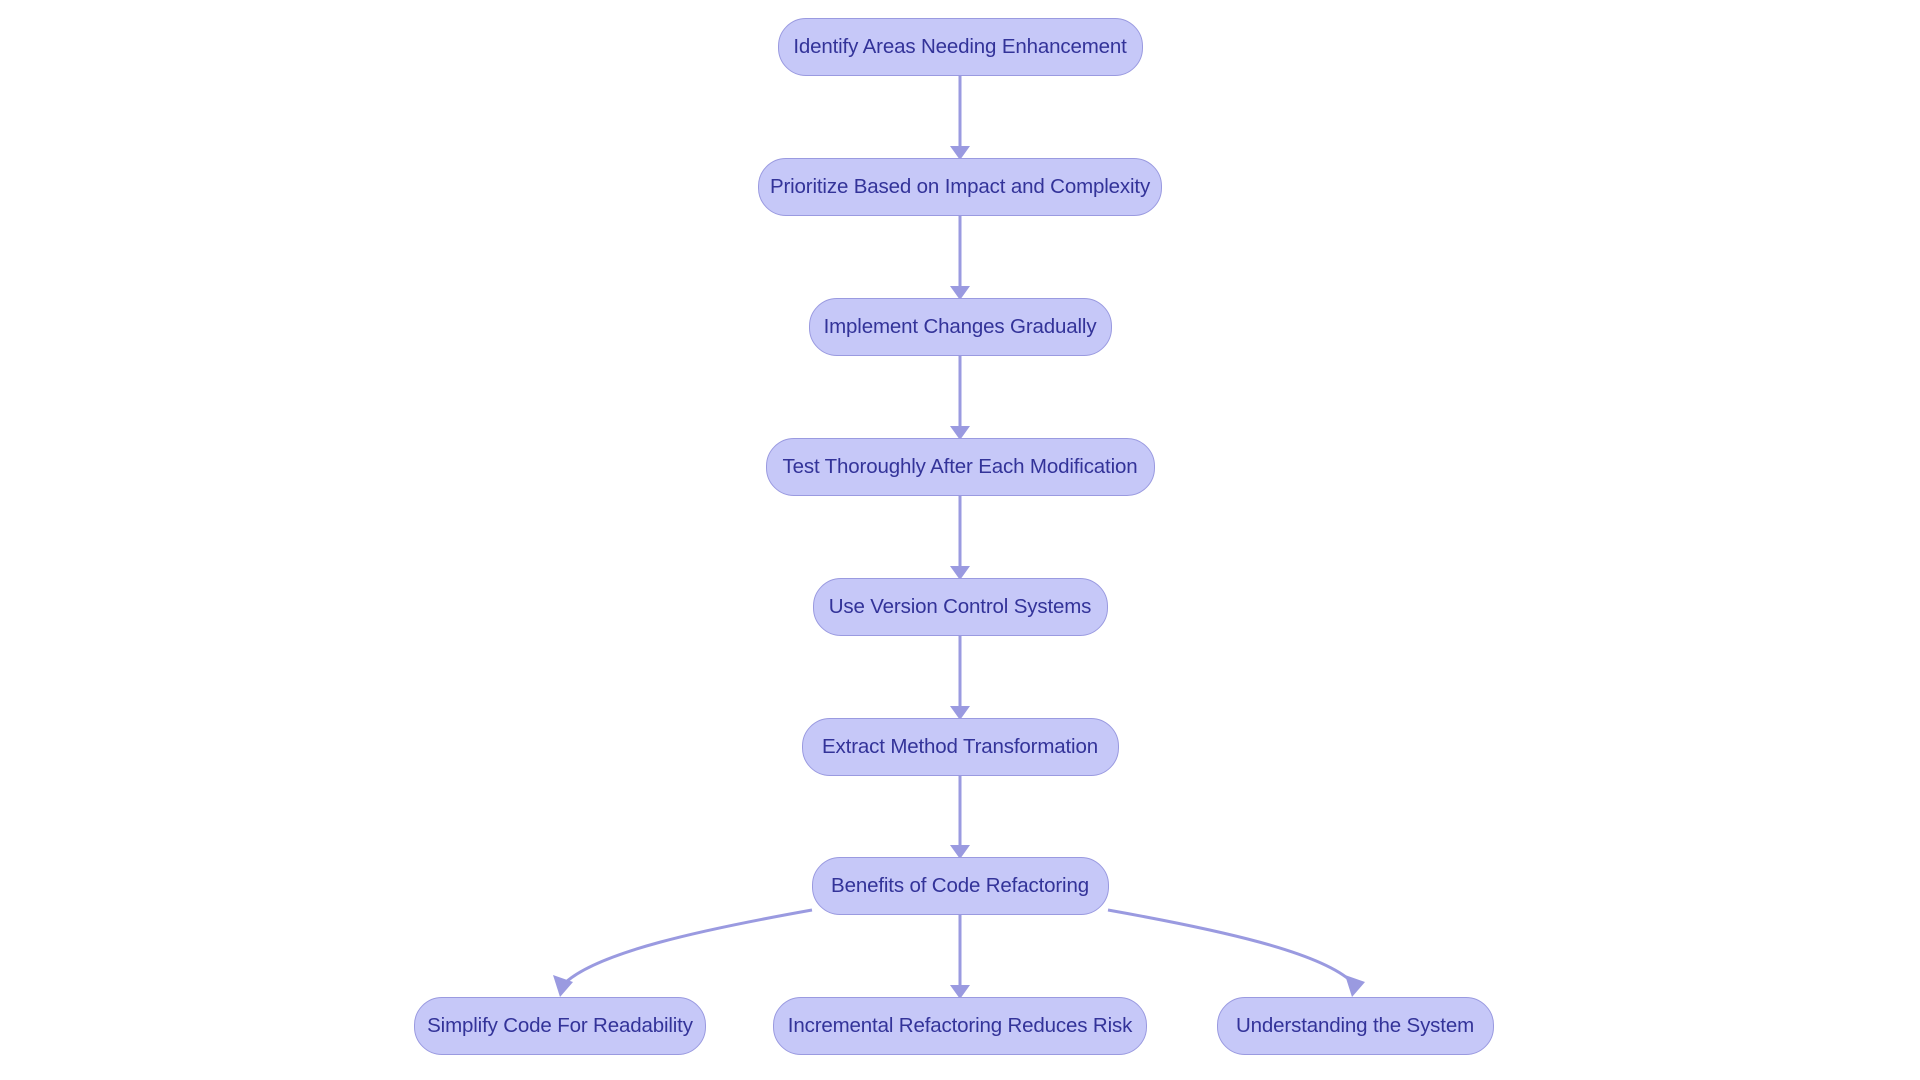 This screenshot has width=1920, height=1080. I want to click on node-label: Understanding the System, so click(1355, 1025).